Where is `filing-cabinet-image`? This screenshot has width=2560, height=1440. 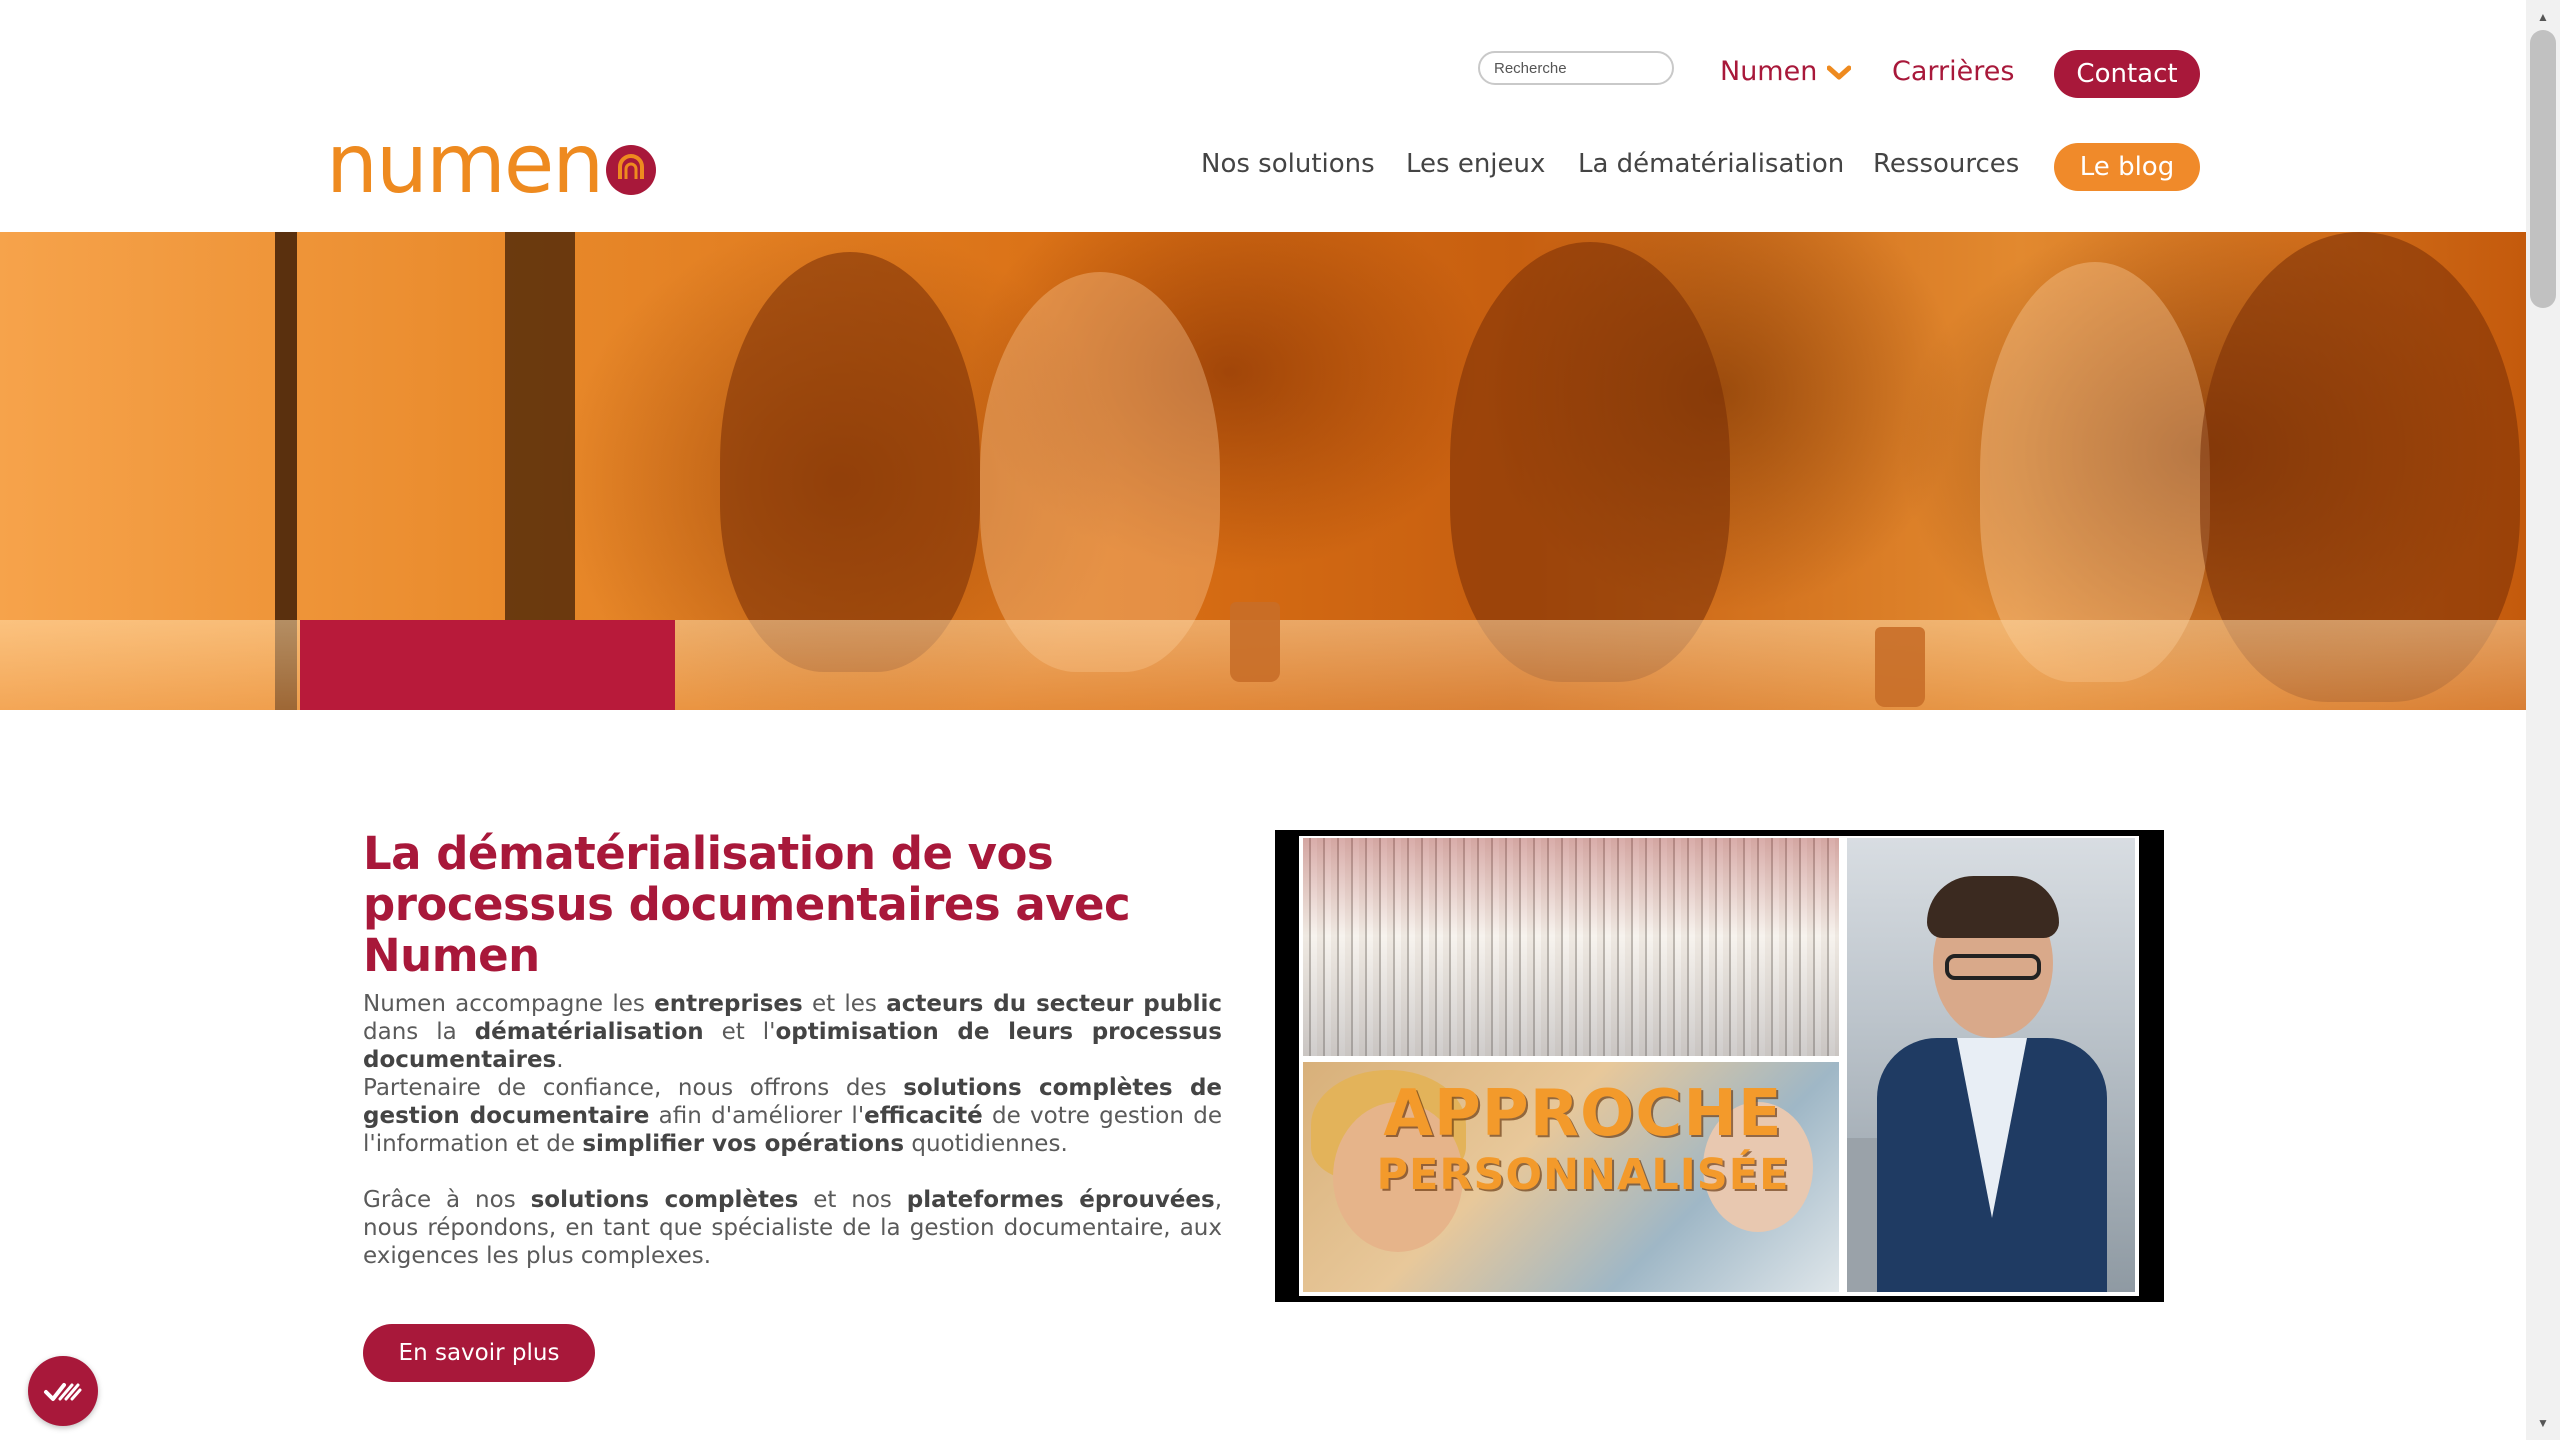
filing-cabinet-image is located at coordinates (1571, 947).